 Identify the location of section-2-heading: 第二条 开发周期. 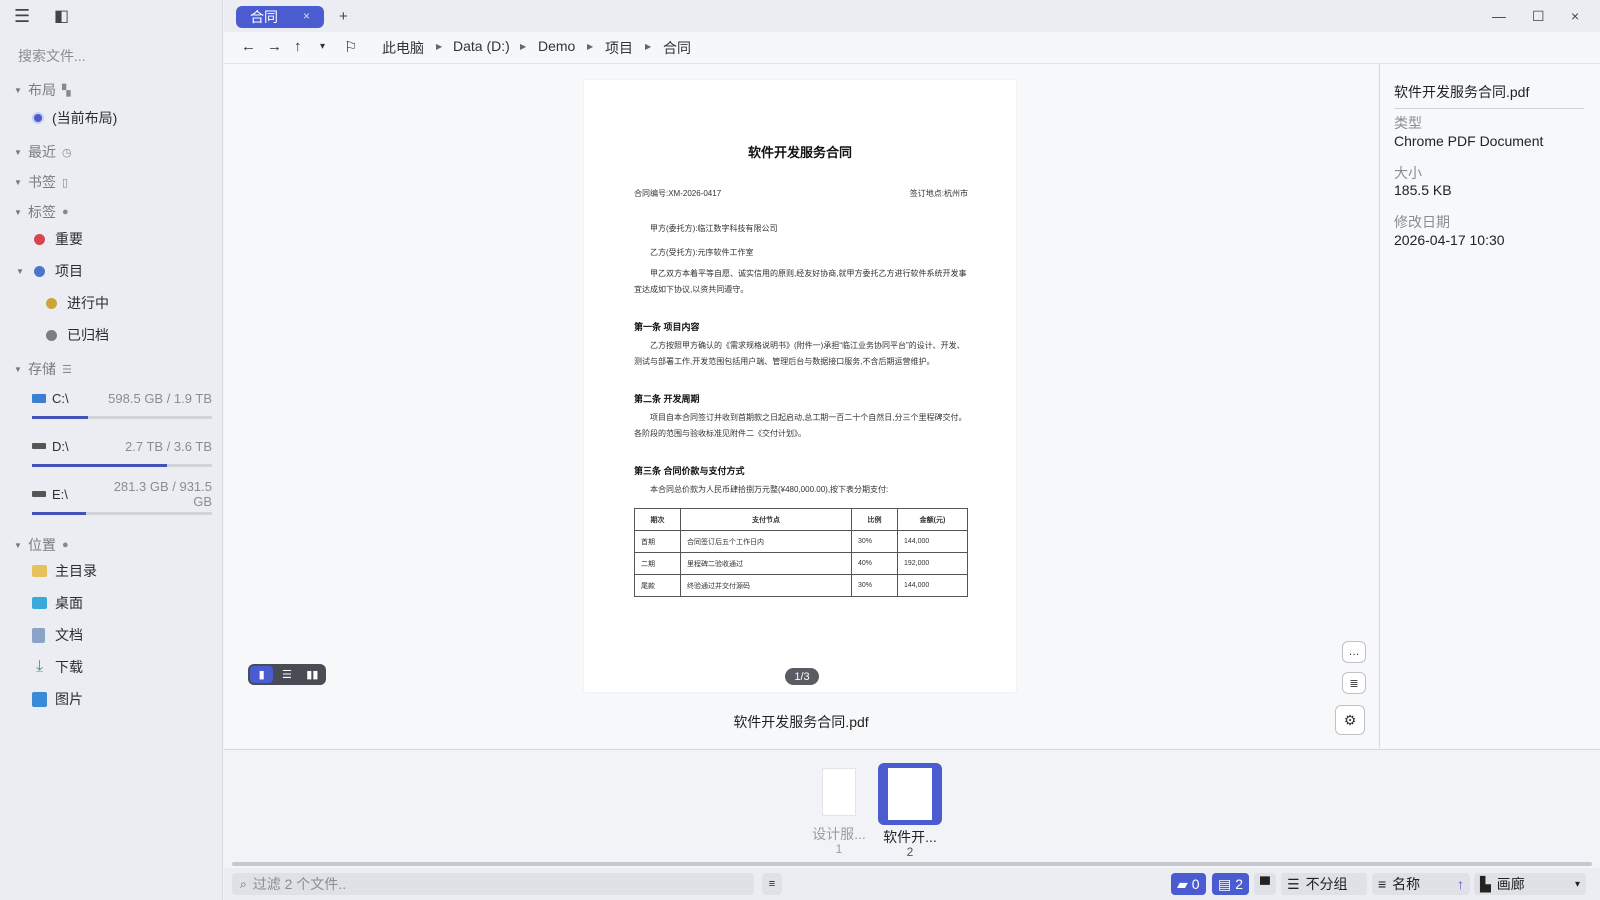
(667, 399).